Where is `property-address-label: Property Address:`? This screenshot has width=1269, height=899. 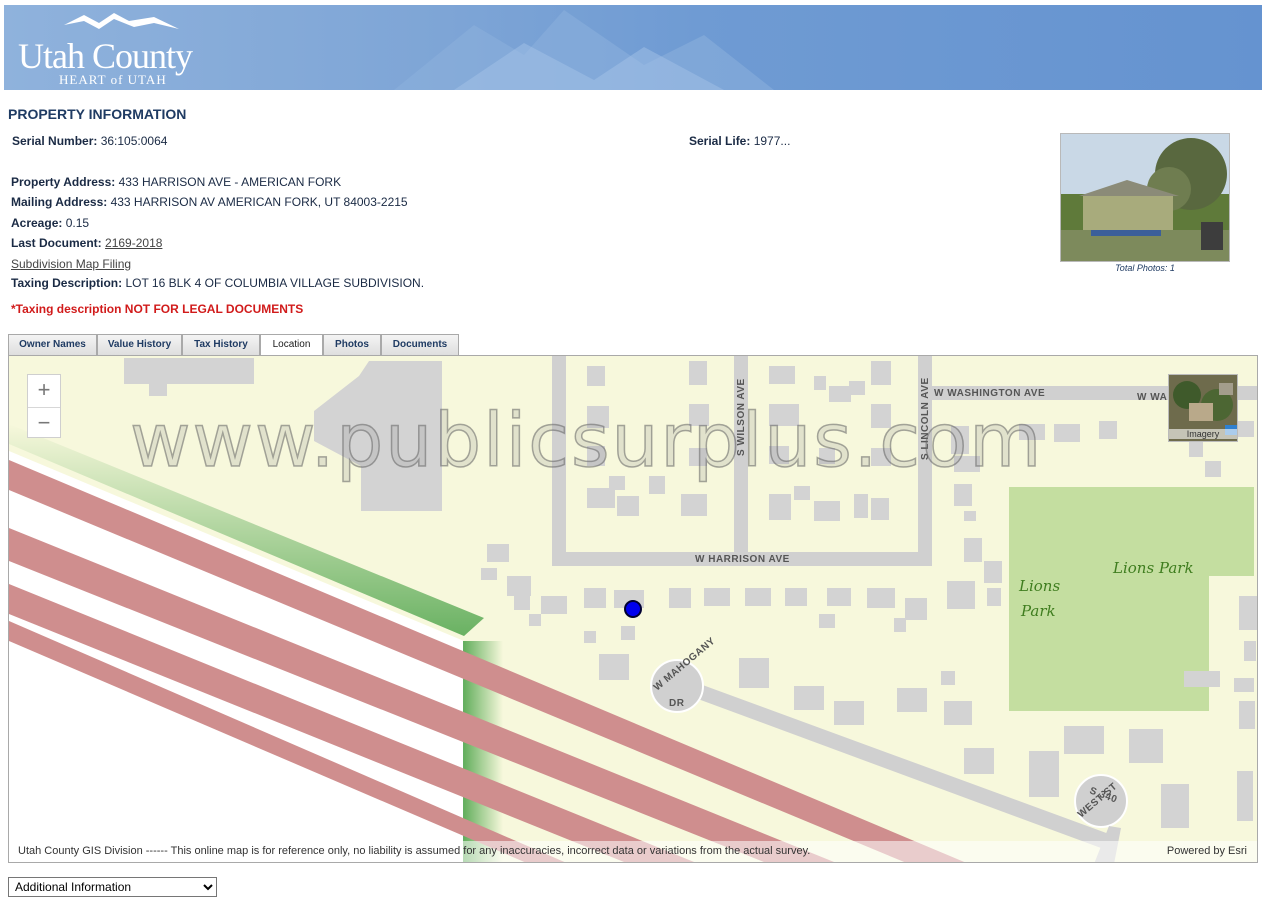
property-address-label: Property Address: is located at coordinates (63, 182).